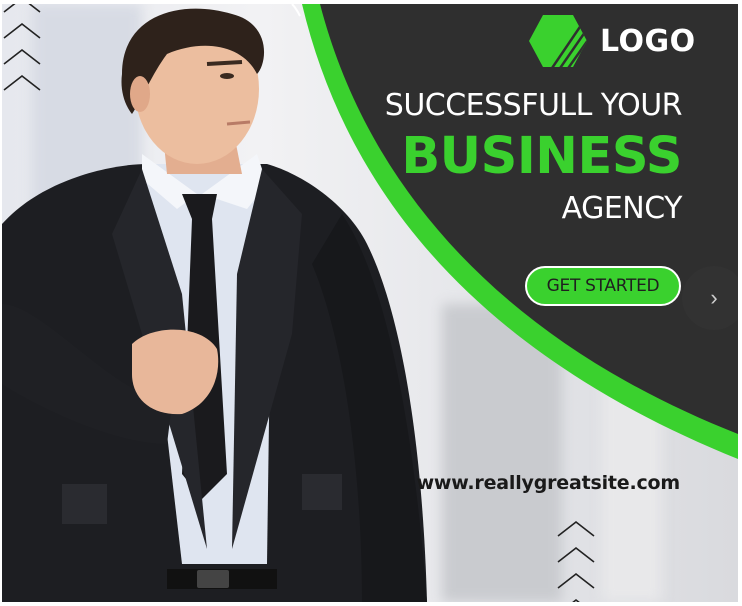 This screenshot has height=606, width=742. Describe the element at coordinates (622, 208) in the screenshot. I see `headline-line-3: AGENCY` at that location.